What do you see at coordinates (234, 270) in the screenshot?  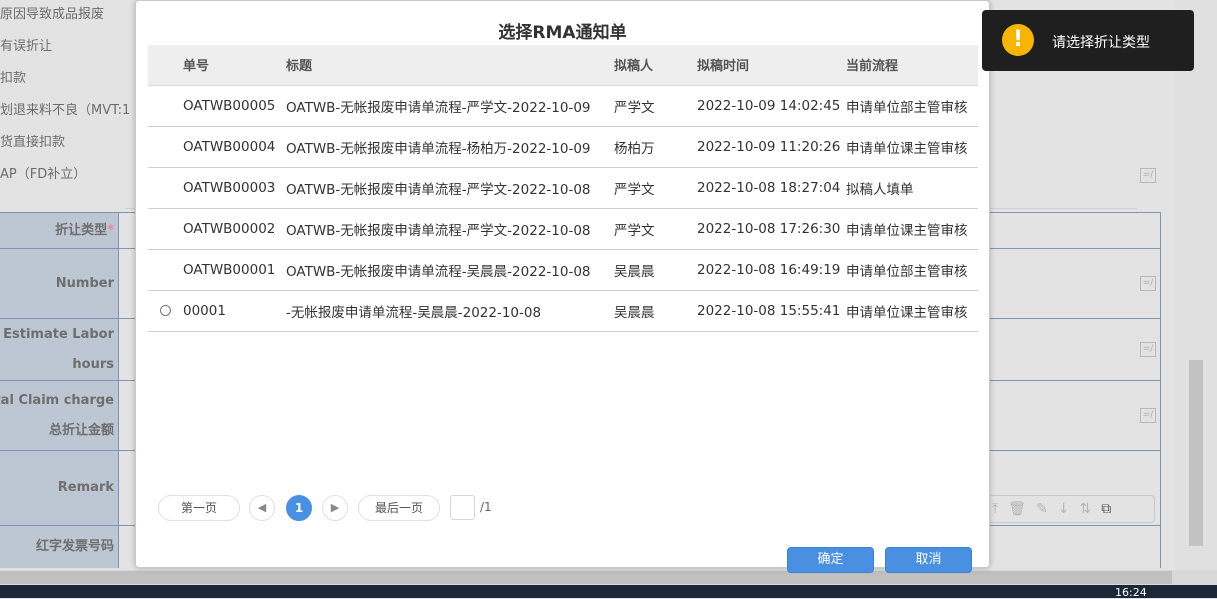 I see `cell-id: OATWB00001` at bounding box center [234, 270].